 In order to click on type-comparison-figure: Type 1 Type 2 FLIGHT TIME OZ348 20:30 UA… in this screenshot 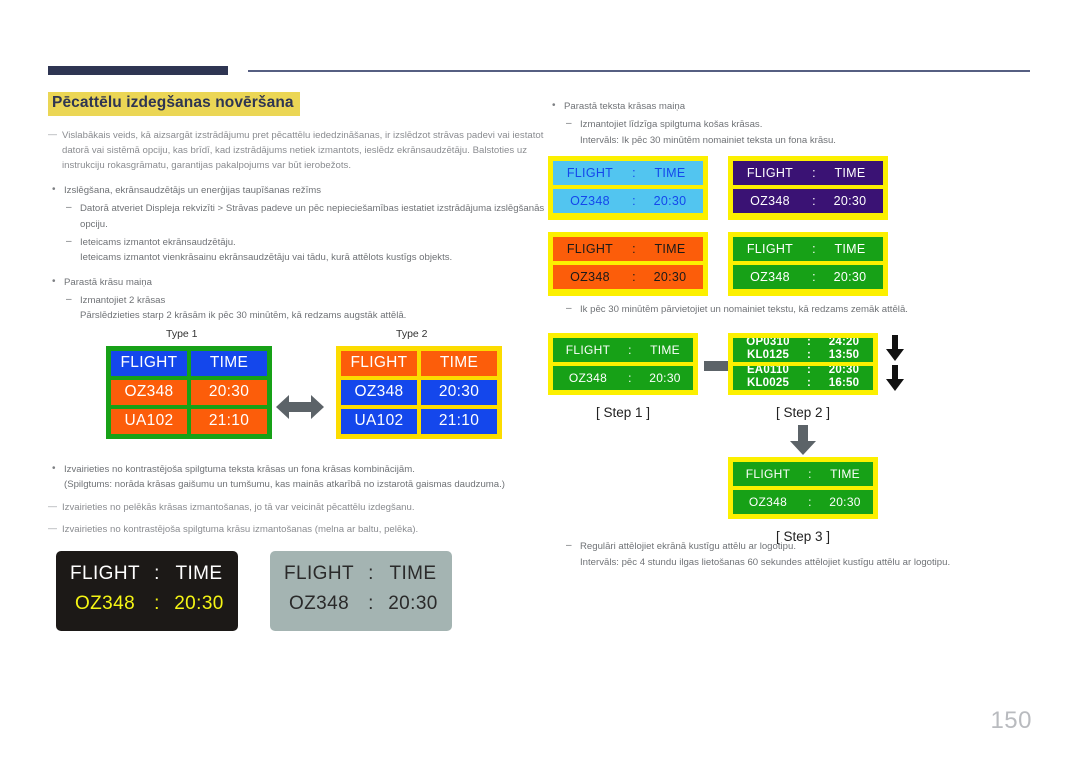, I will do `click(298, 393)`.